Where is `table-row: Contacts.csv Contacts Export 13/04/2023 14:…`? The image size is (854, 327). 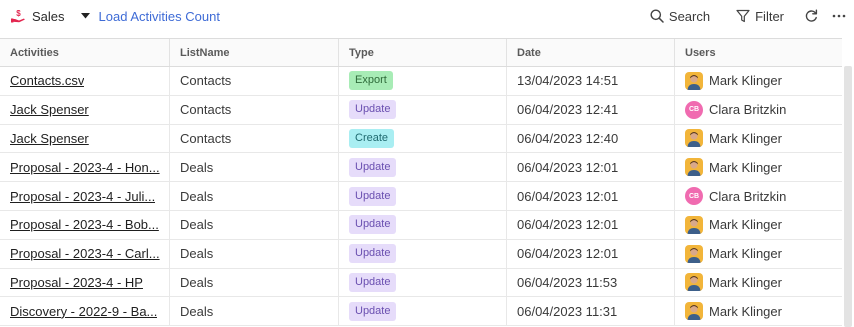
table-row: Contacts.csv Contacts Export 13/04/2023 14:… is located at coordinates (421, 81).